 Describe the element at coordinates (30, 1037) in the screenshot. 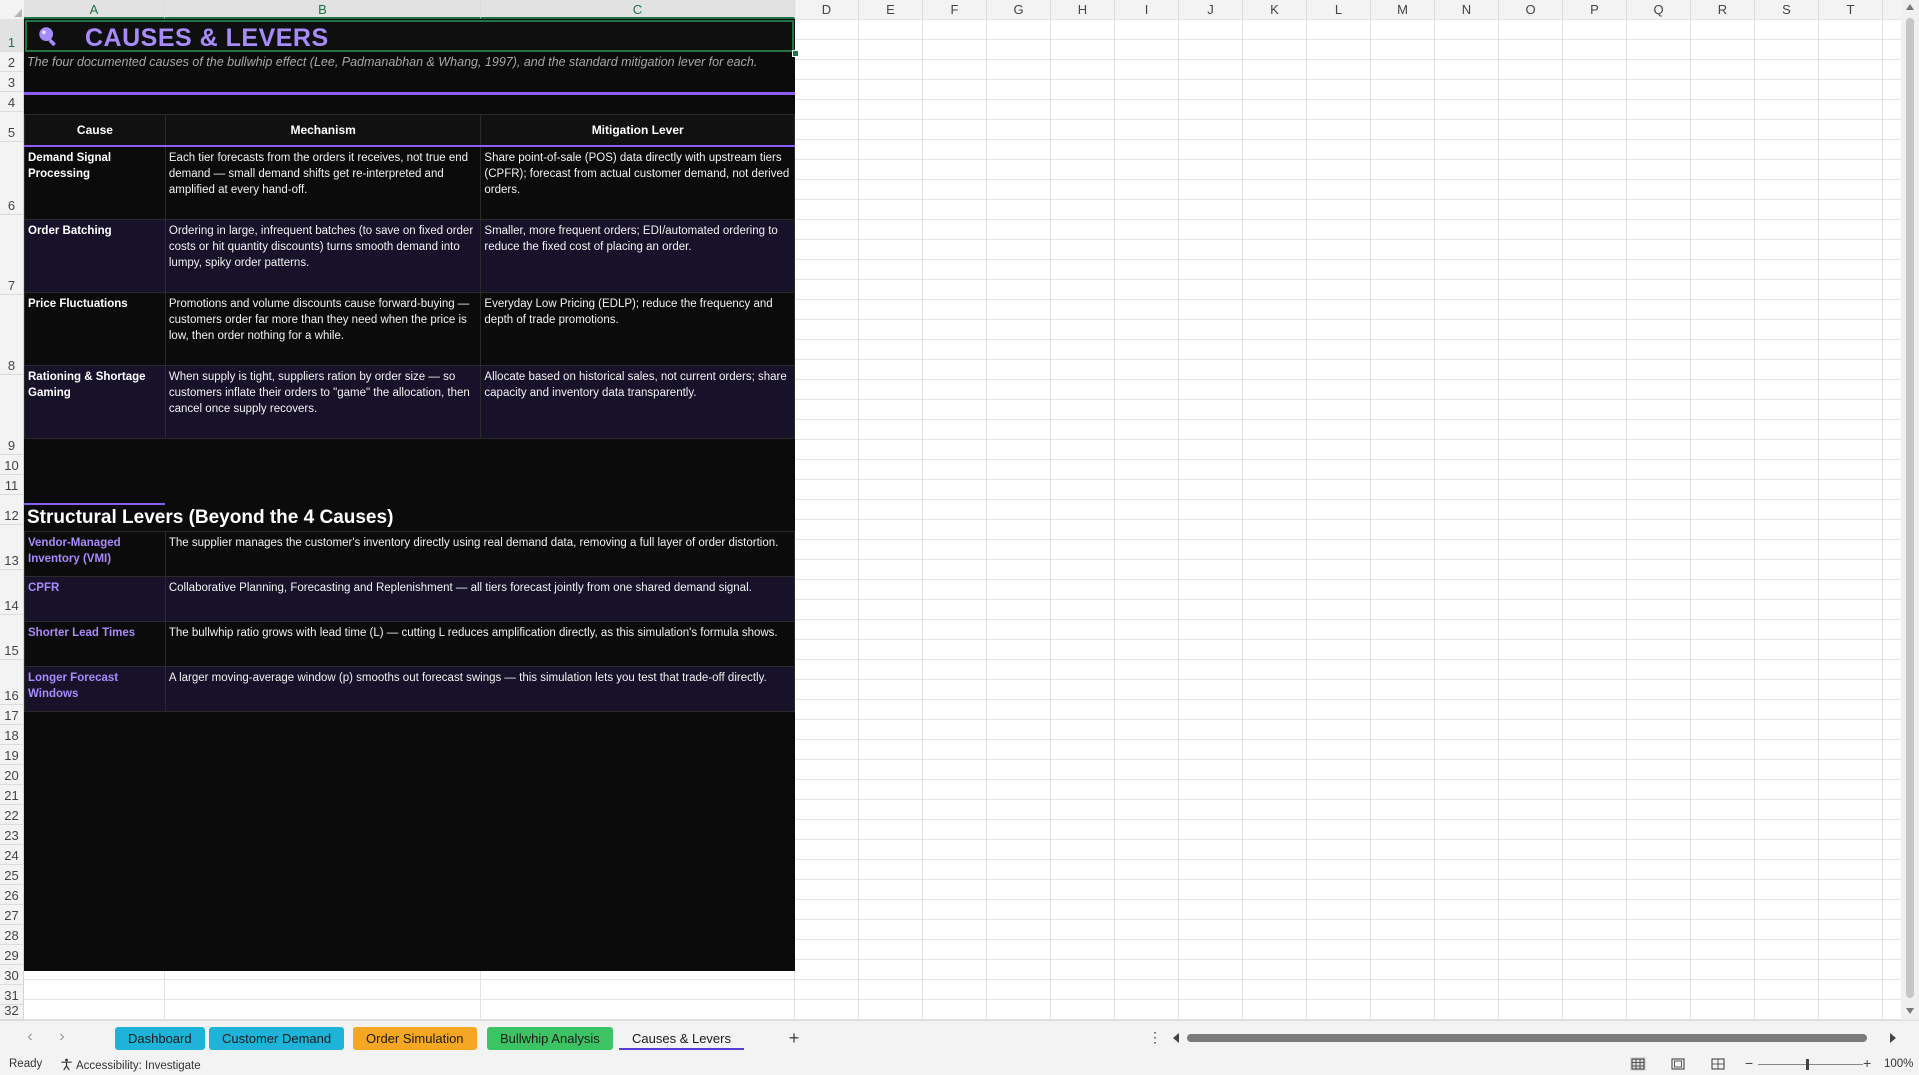

I see `chevron-left-icon: ‹` at that location.